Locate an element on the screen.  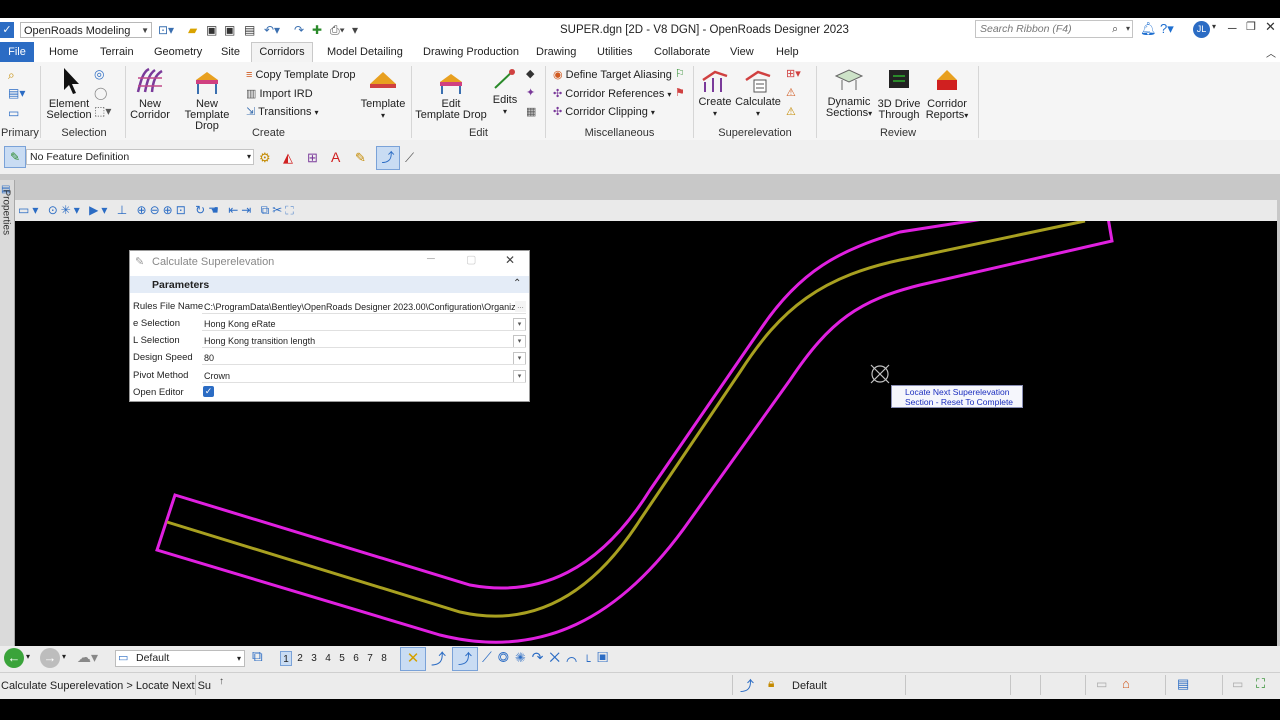
dialog-title: Calculate Superelevation is located at coordinates (213, 262).